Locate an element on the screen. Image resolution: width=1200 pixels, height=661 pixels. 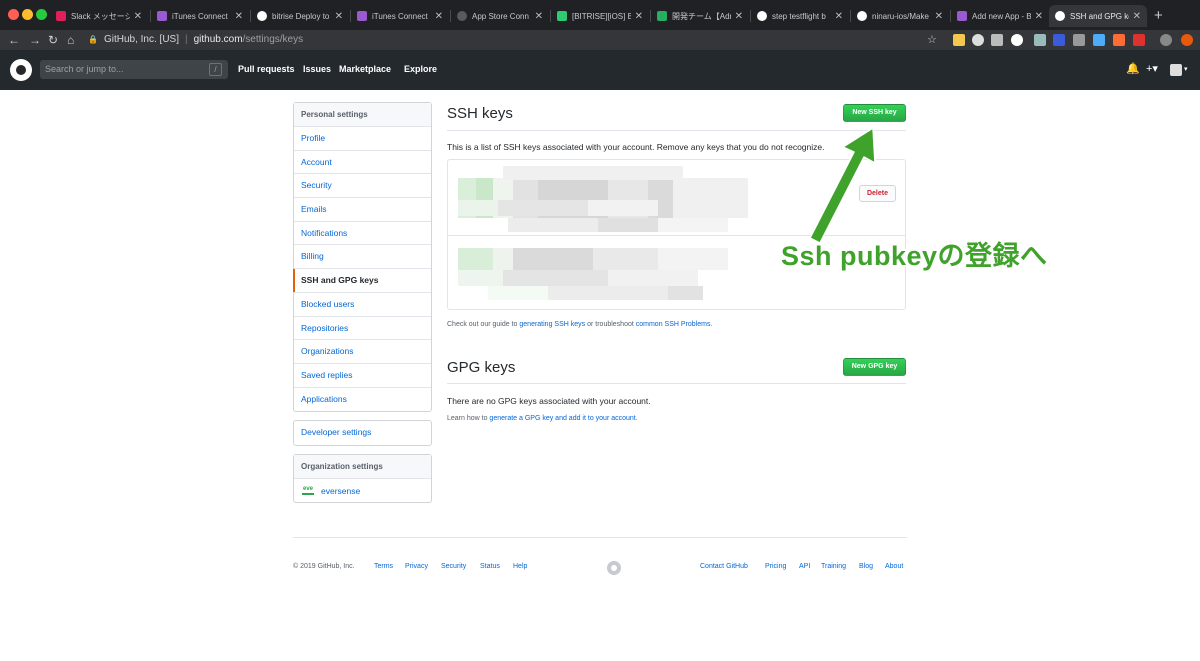
divider is located at coordinates (676, 130).